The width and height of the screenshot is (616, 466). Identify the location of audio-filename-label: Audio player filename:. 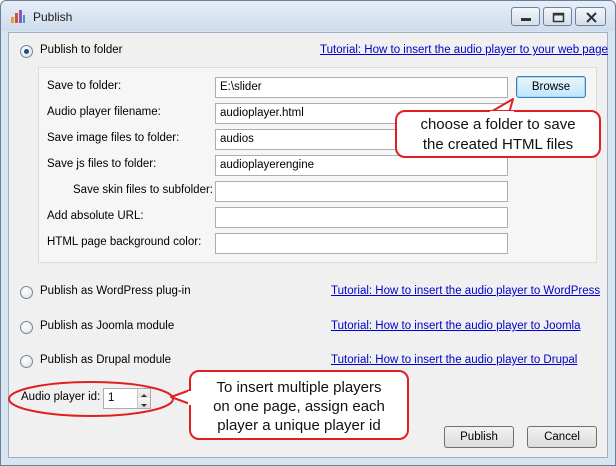
(104, 112).